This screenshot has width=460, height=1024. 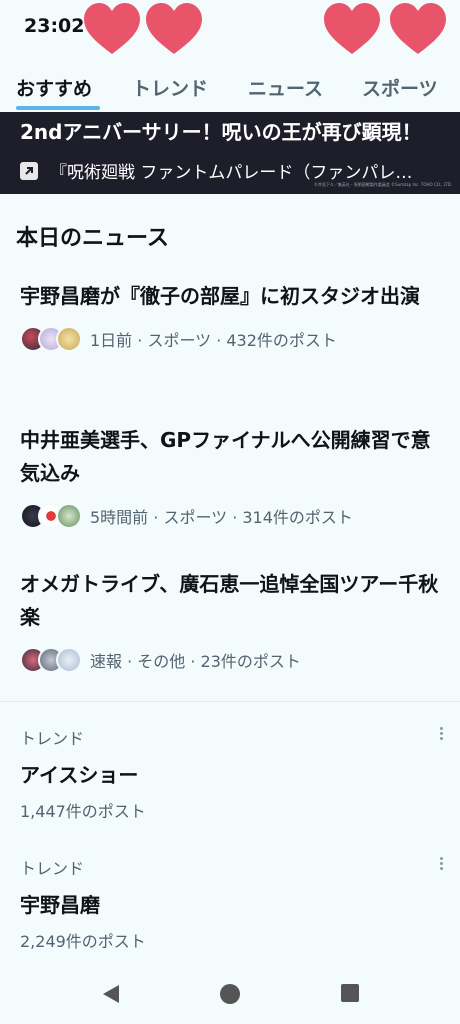 I want to click on trend-post-count: 2,249件のポスト, so click(x=83, y=941).